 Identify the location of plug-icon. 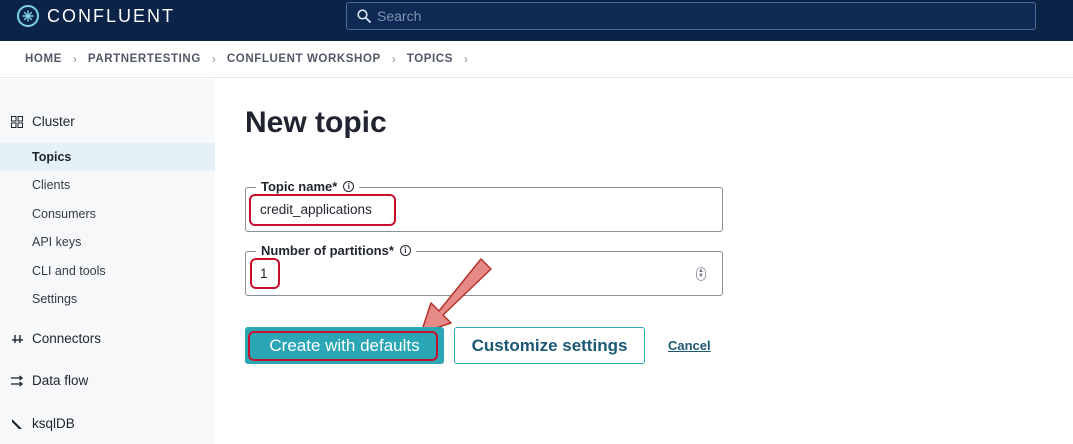
(17, 339).